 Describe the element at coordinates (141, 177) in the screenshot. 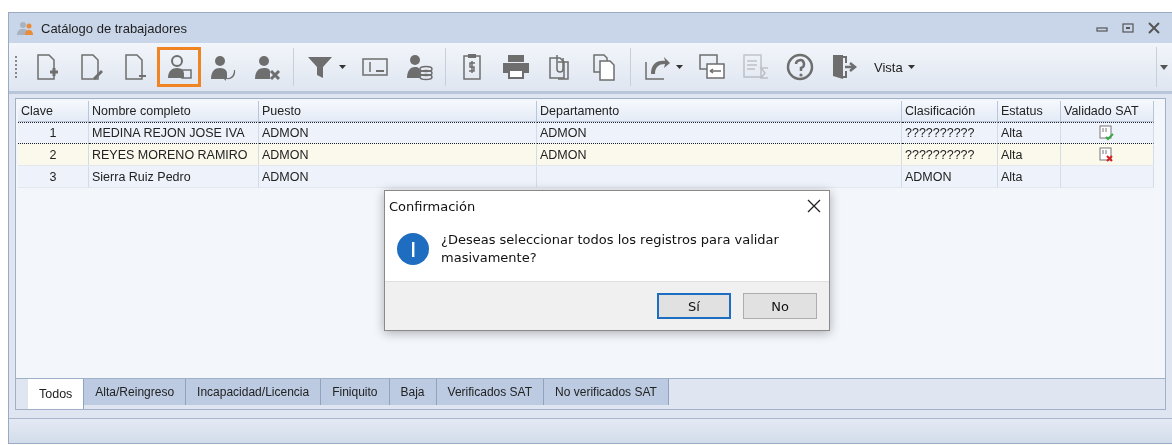

I see `cell-text: Sierra Ruiz Pedro` at that location.